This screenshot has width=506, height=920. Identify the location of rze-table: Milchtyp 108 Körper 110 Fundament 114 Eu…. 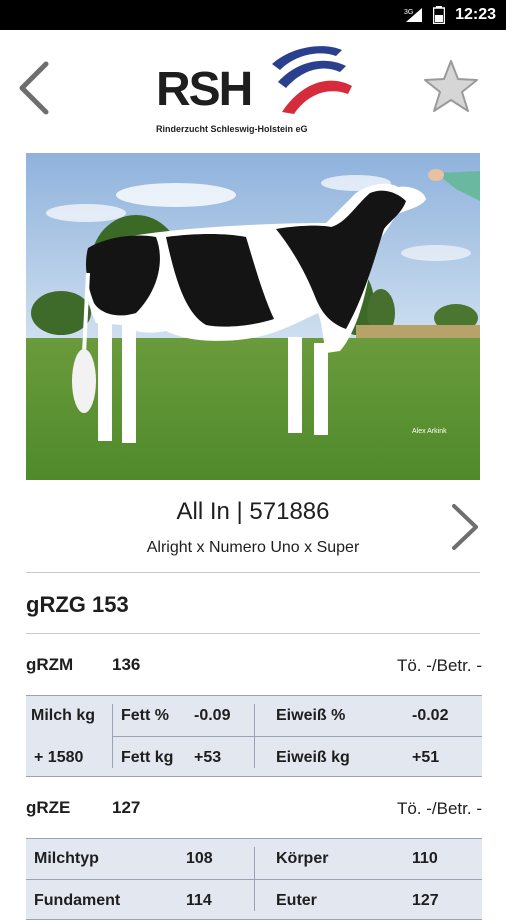
(254, 879).